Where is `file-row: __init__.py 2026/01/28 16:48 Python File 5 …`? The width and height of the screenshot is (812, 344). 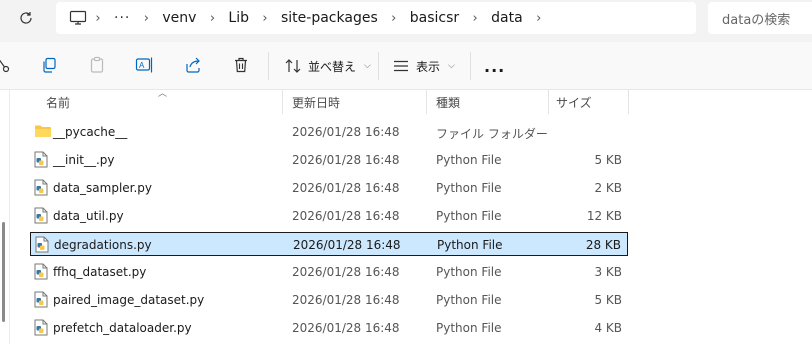 file-row: __init__.py 2026/01/28 16:48 Python File 5 … is located at coordinates (329, 160).